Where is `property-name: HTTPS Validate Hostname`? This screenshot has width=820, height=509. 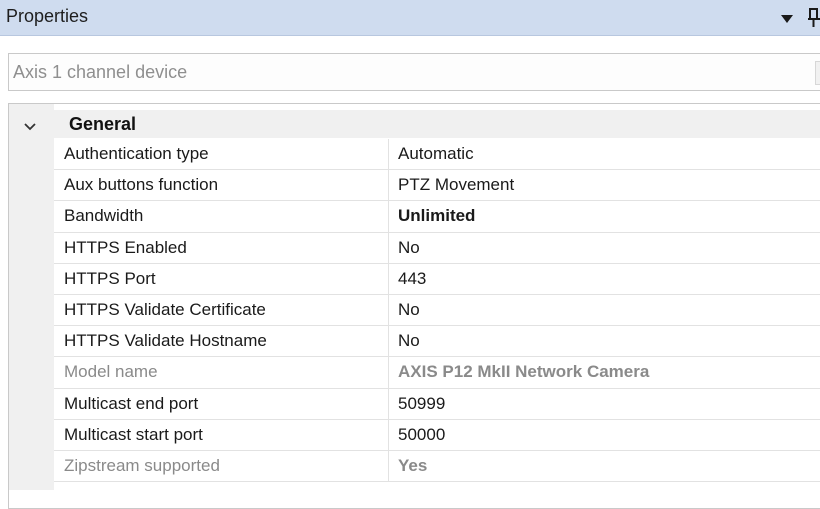 property-name: HTTPS Validate Hostname is located at coordinates (165, 341).